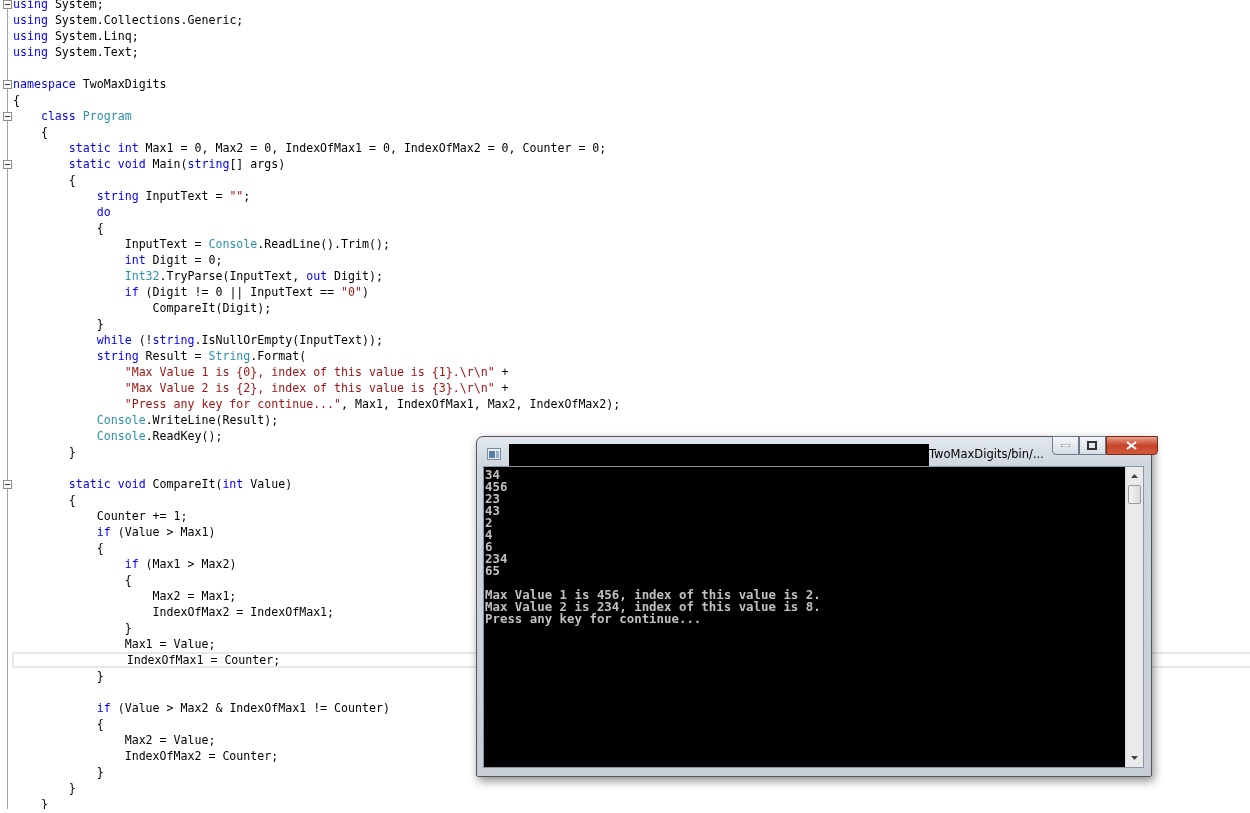  What do you see at coordinates (496, 558) in the screenshot?
I see `console-input-line: 234` at bounding box center [496, 558].